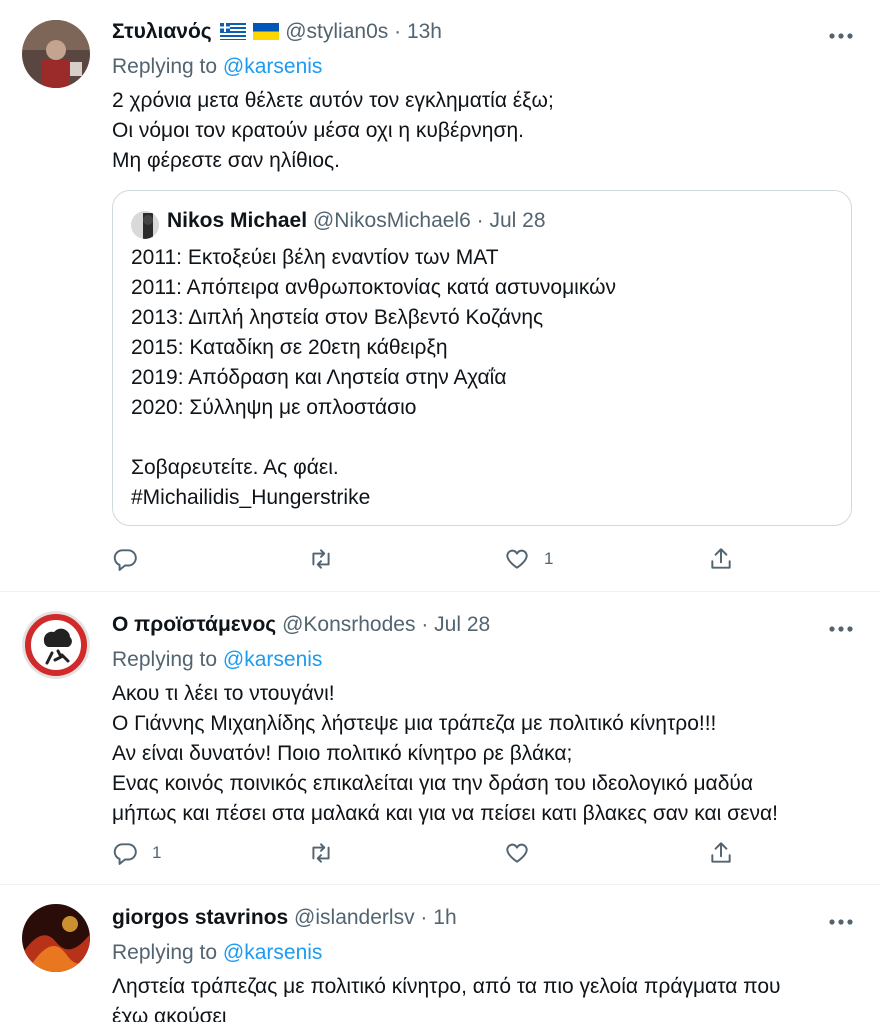 The width and height of the screenshot is (880, 1022). Describe the element at coordinates (194, 624) in the screenshot. I see `display-name: Ο προϊστάμενος` at that location.